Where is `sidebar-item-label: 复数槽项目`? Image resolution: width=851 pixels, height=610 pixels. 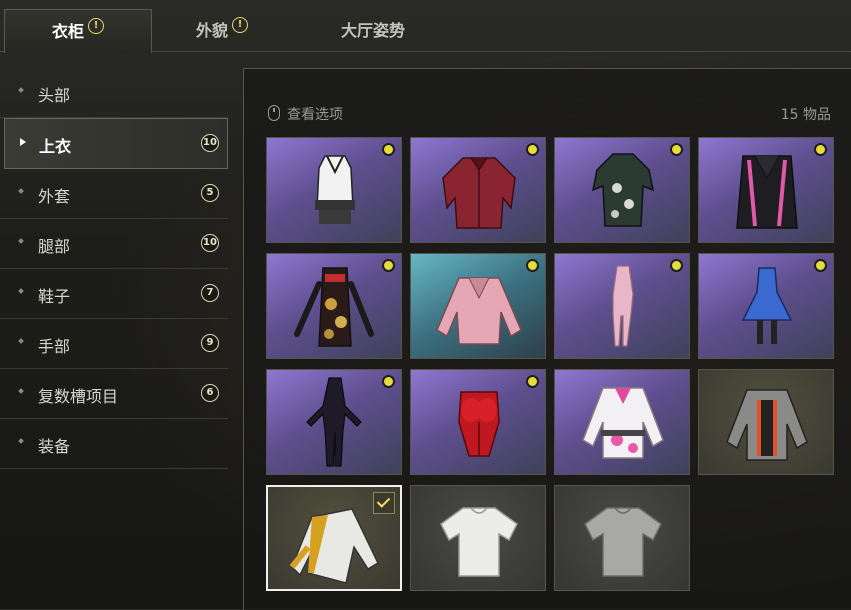
sidebar-item-label: 复数槽项目 is located at coordinates (78, 396).